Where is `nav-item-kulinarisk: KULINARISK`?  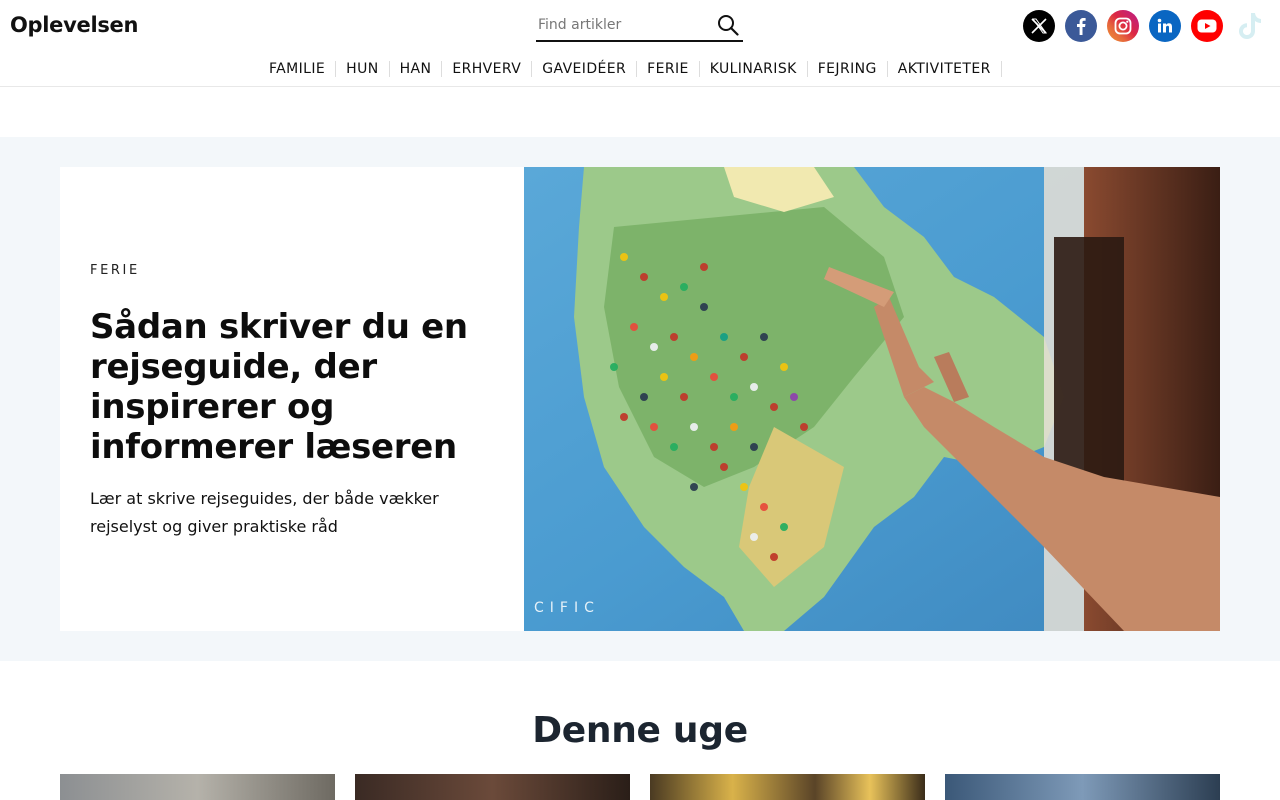
nav-item-kulinarisk: KULINARISK is located at coordinates (754, 69).